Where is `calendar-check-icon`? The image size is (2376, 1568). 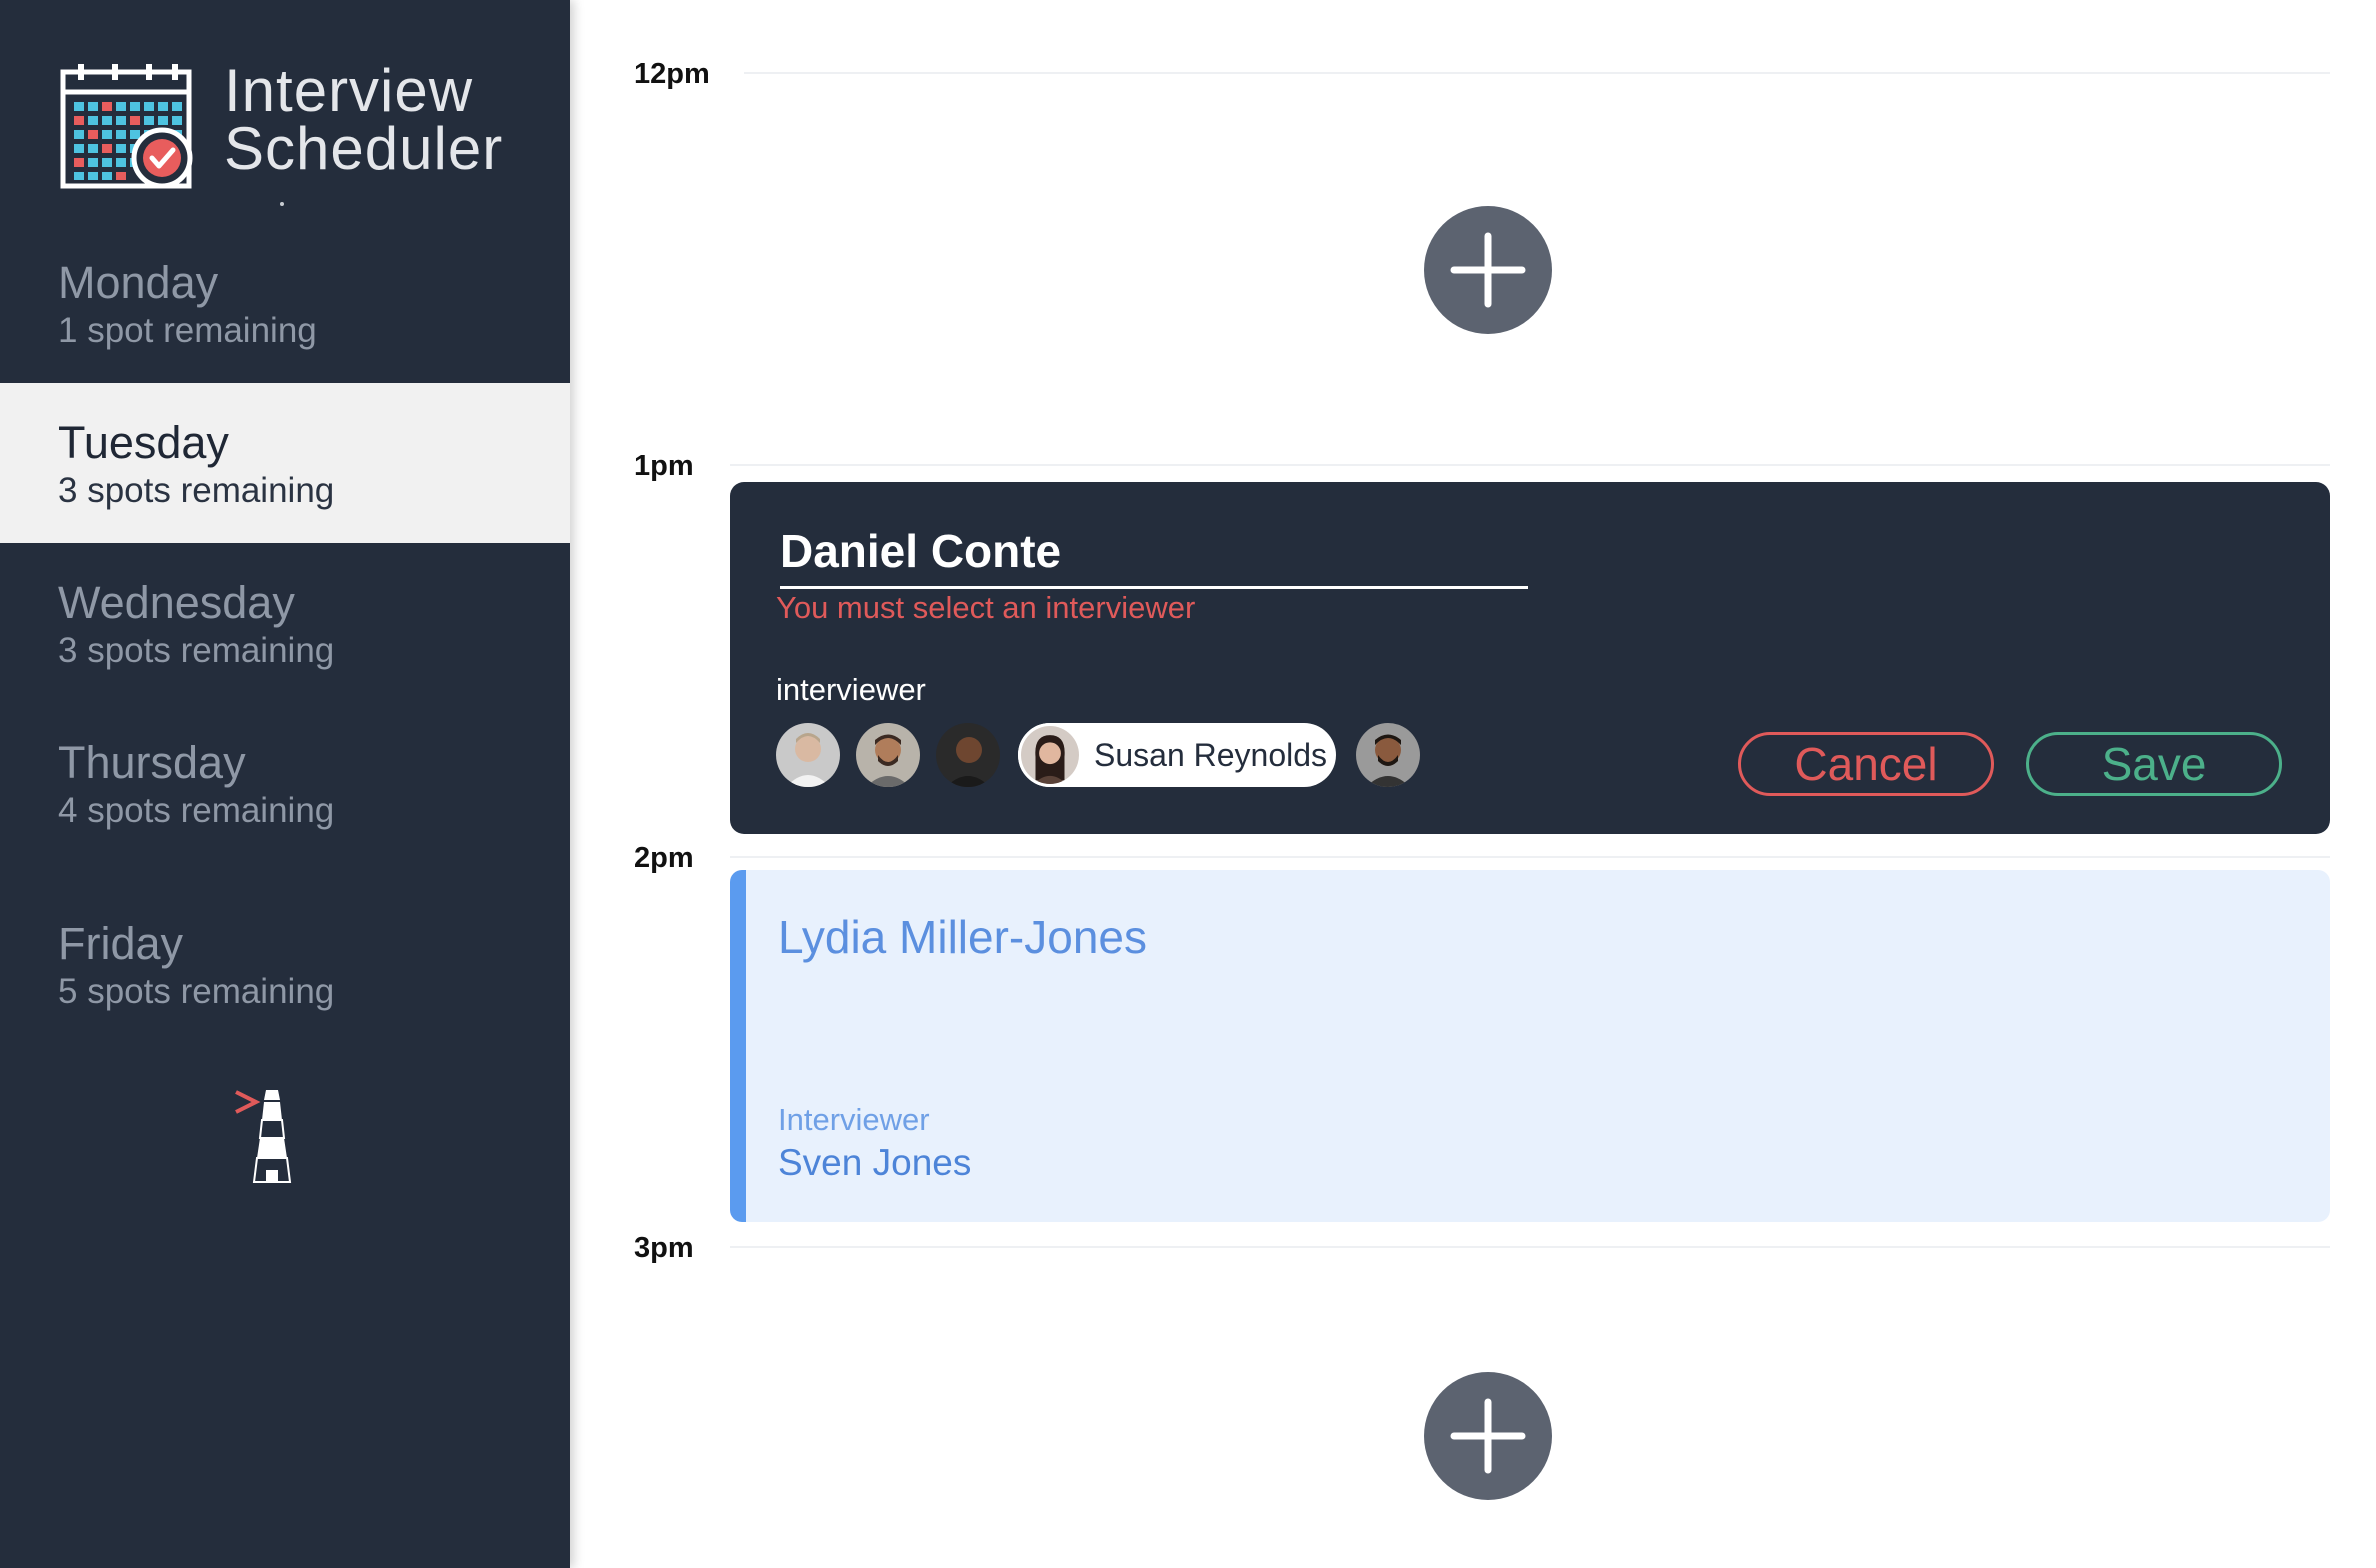
calendar-check-icon is located at coordinates (126, 126).